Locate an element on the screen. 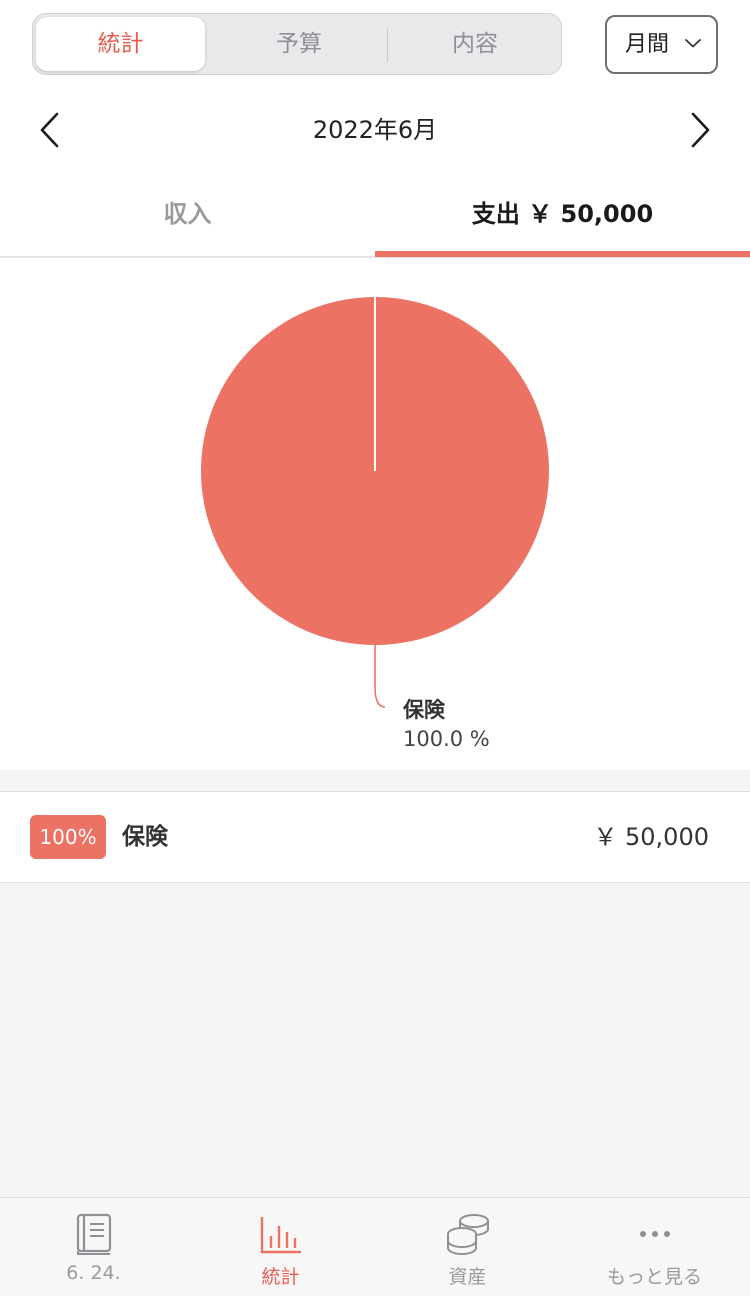 This screenshot has width=750, height=1296. percent-badge: 100% is located at coordinates (68, 837).